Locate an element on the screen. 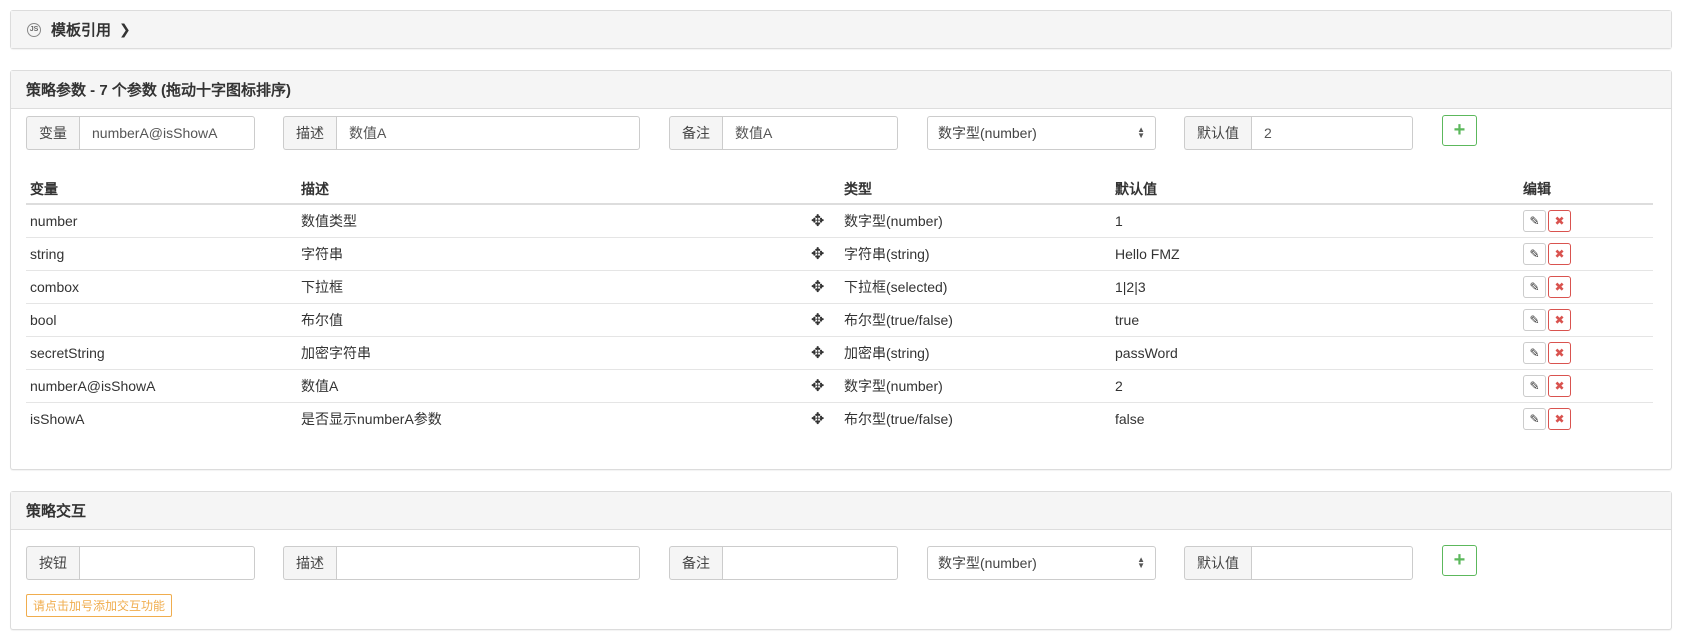 The height and width of the screenshot is (639, 1683). template-ref-header: JS 模板引用 ❯ is located at coordinates (841, 29).